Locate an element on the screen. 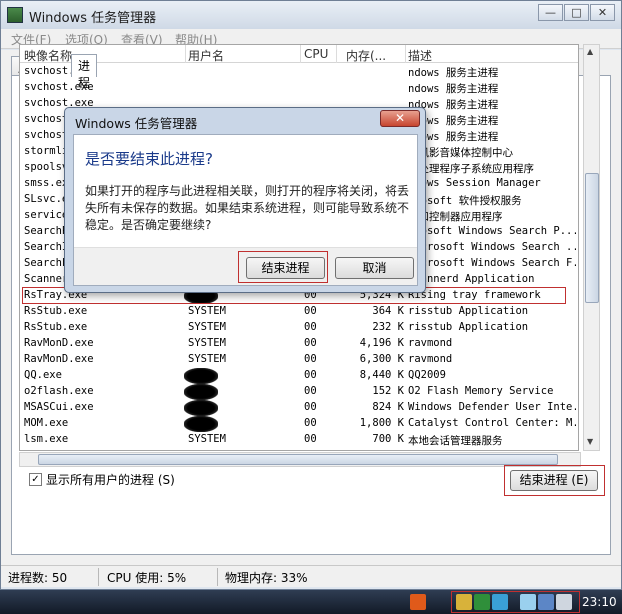 This screenshot has width=622, height=614. column-image-name: 映像名称 is located at coordinates (104, 55).